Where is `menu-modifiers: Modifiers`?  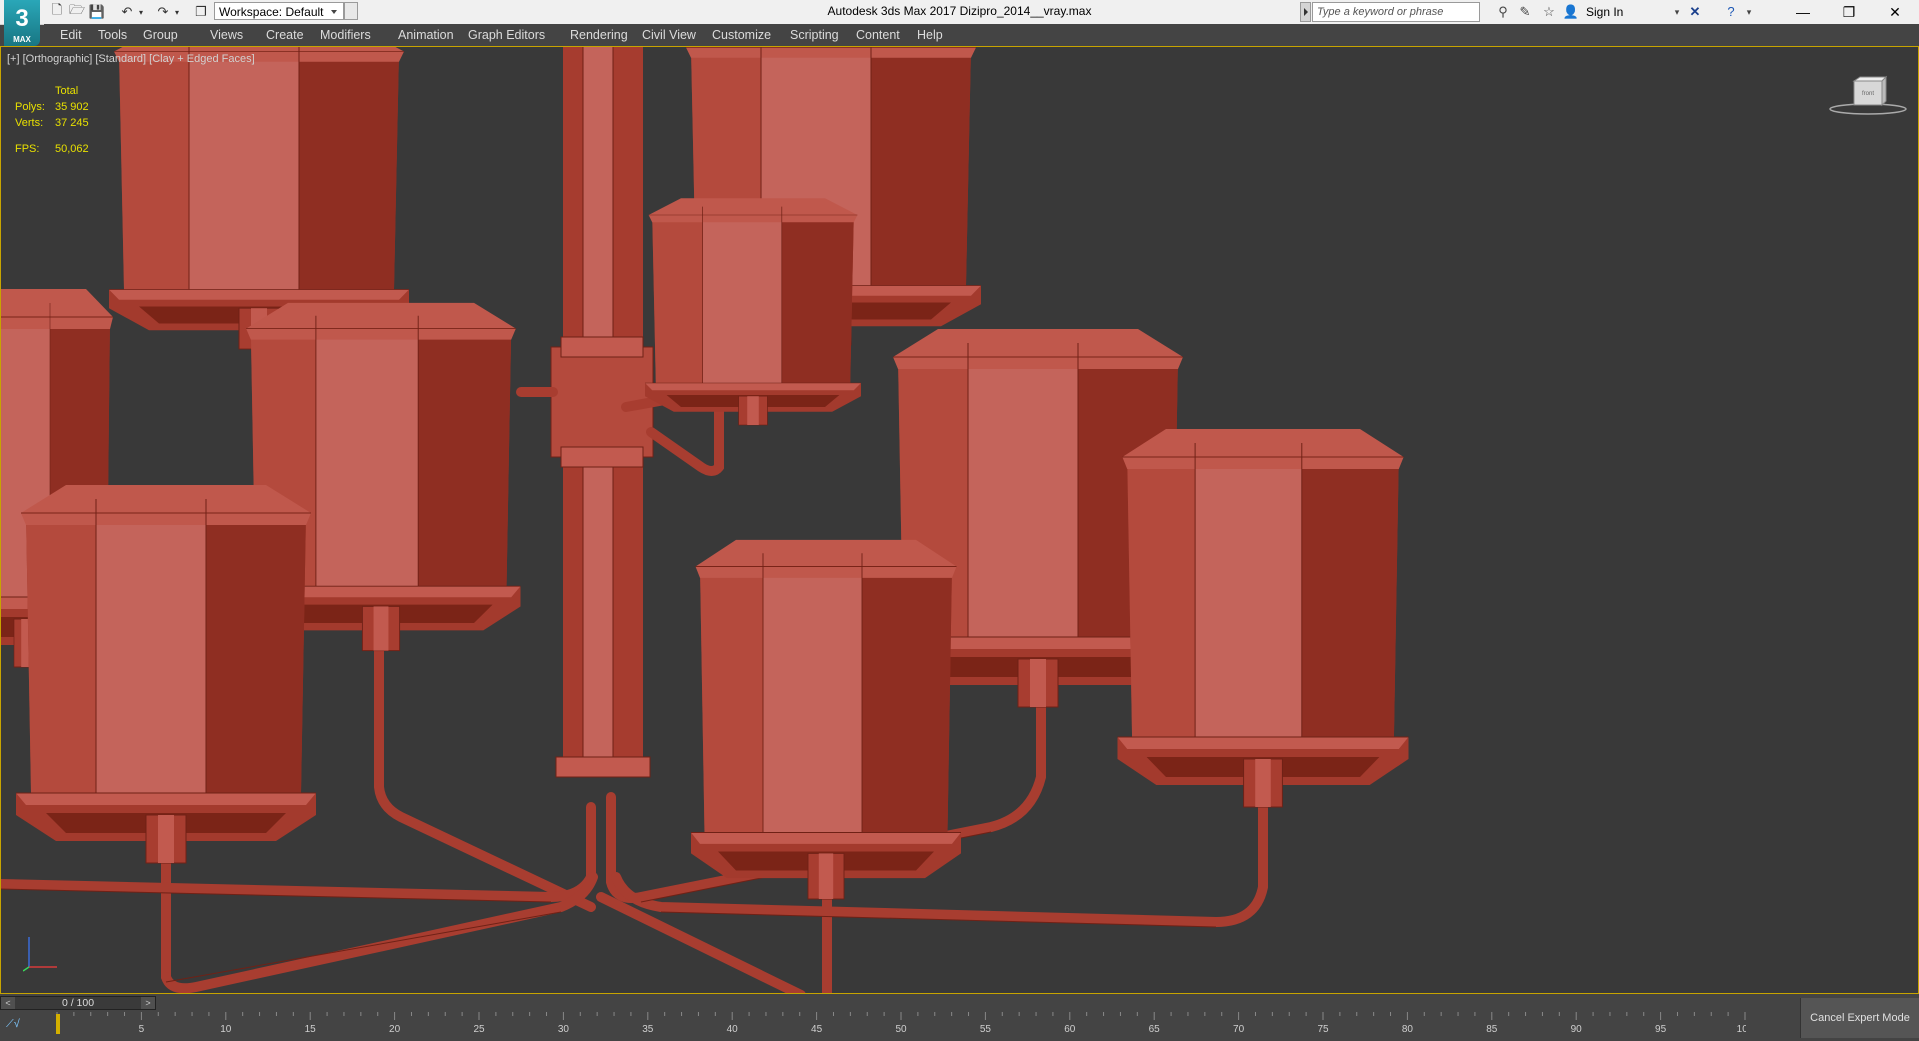 menu-modifiers: Modifiers is located at coordinates (345, 35).